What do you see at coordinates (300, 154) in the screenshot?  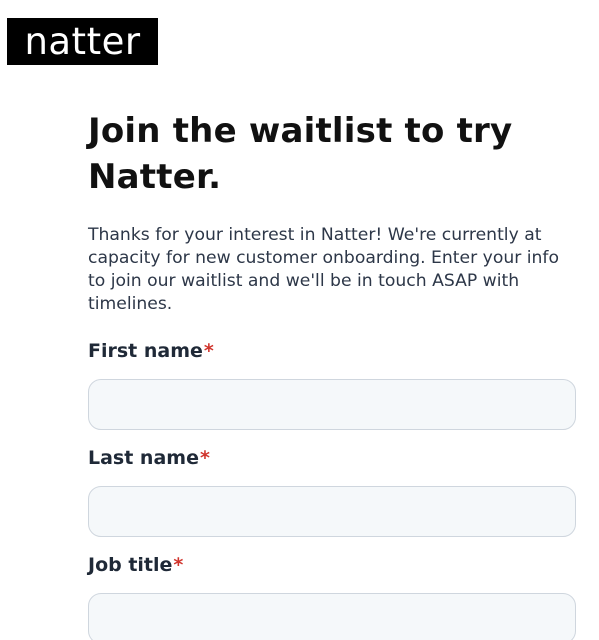 I see `page-title: Join the waitlist to try Natter.` at bounding box center [300, 154].